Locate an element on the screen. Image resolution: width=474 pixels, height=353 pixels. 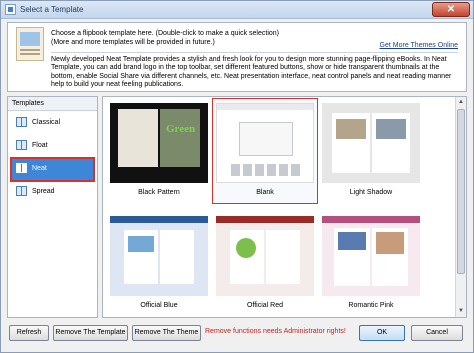
template-label: Light Shadow is located at coordinates (371, 192).